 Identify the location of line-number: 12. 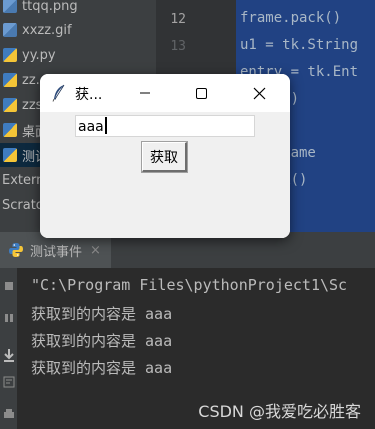
(178, 19).